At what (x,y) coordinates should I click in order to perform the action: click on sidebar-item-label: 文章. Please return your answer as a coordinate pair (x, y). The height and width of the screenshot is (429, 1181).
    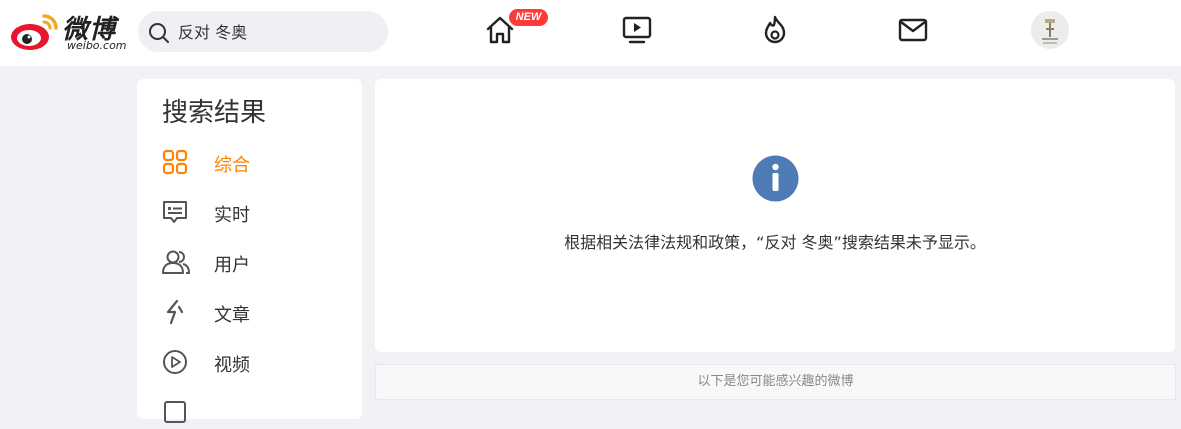
    Looking at the image, I should click on (232, 315).